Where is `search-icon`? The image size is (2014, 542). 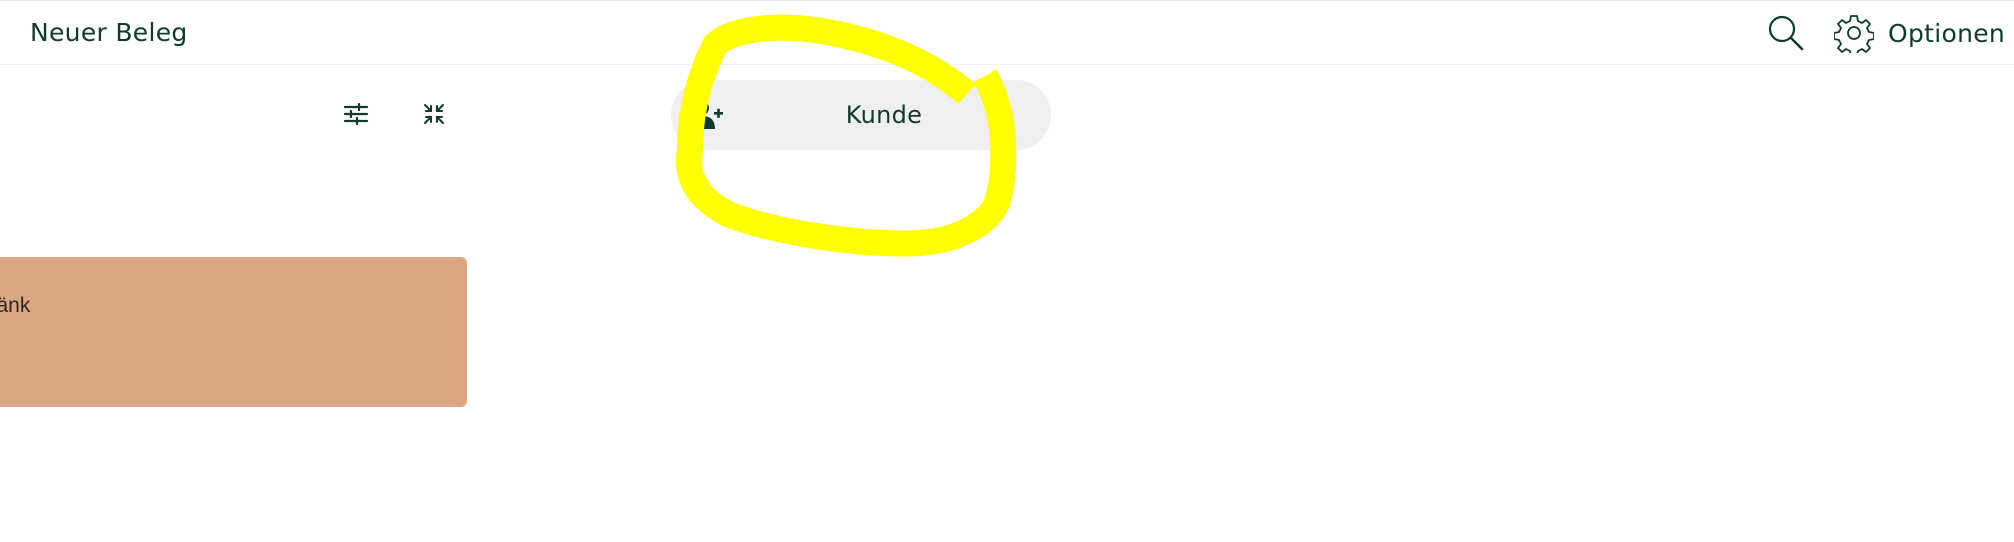
search-icon is located at coordinates (1786, 33).